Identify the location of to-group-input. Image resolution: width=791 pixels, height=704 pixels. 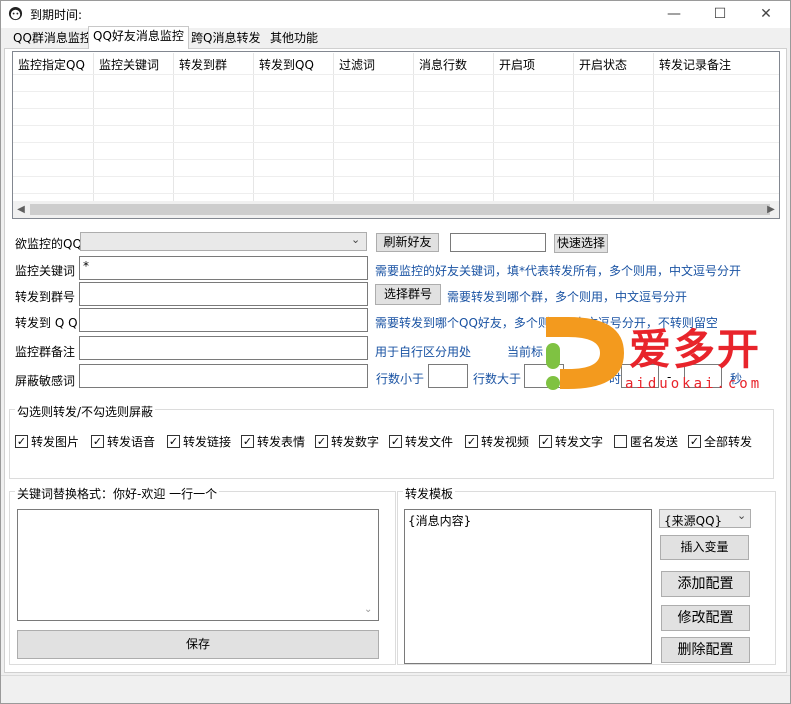
(223, 294).